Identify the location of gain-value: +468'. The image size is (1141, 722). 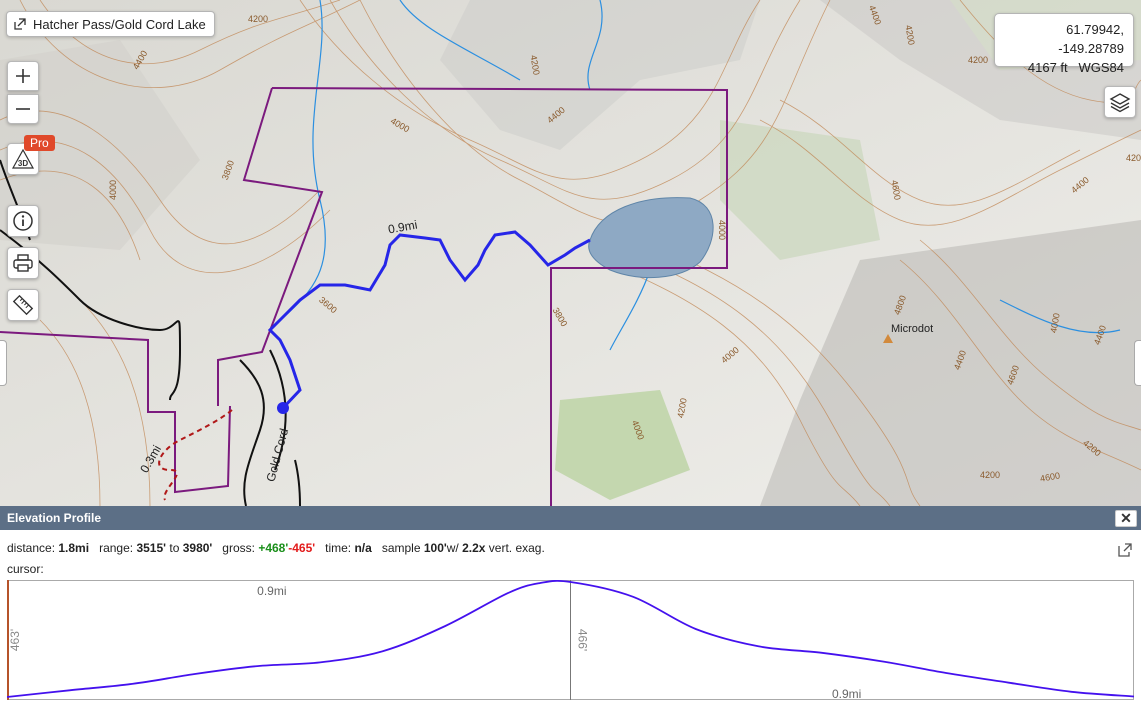
(273, 548).